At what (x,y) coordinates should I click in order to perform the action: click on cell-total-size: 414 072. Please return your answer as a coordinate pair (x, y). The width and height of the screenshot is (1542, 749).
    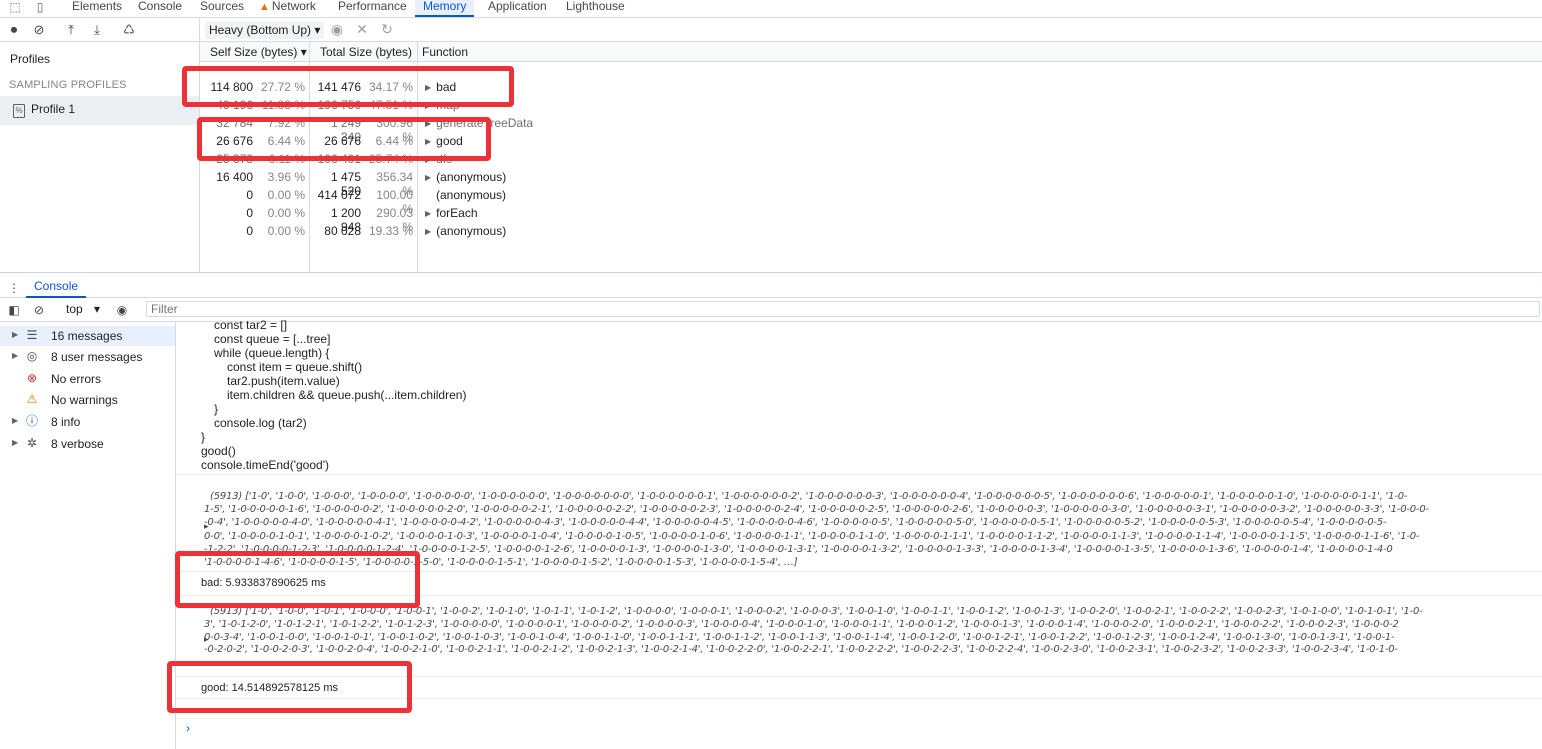
    Looking at the image, I should click on (339, 195).